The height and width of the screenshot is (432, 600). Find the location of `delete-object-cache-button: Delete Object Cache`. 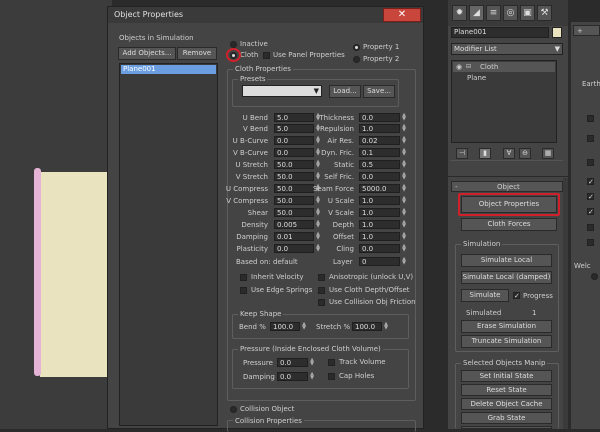

delete-object-cache-button: Delete Object Cache is located at coordinates (506, 404).